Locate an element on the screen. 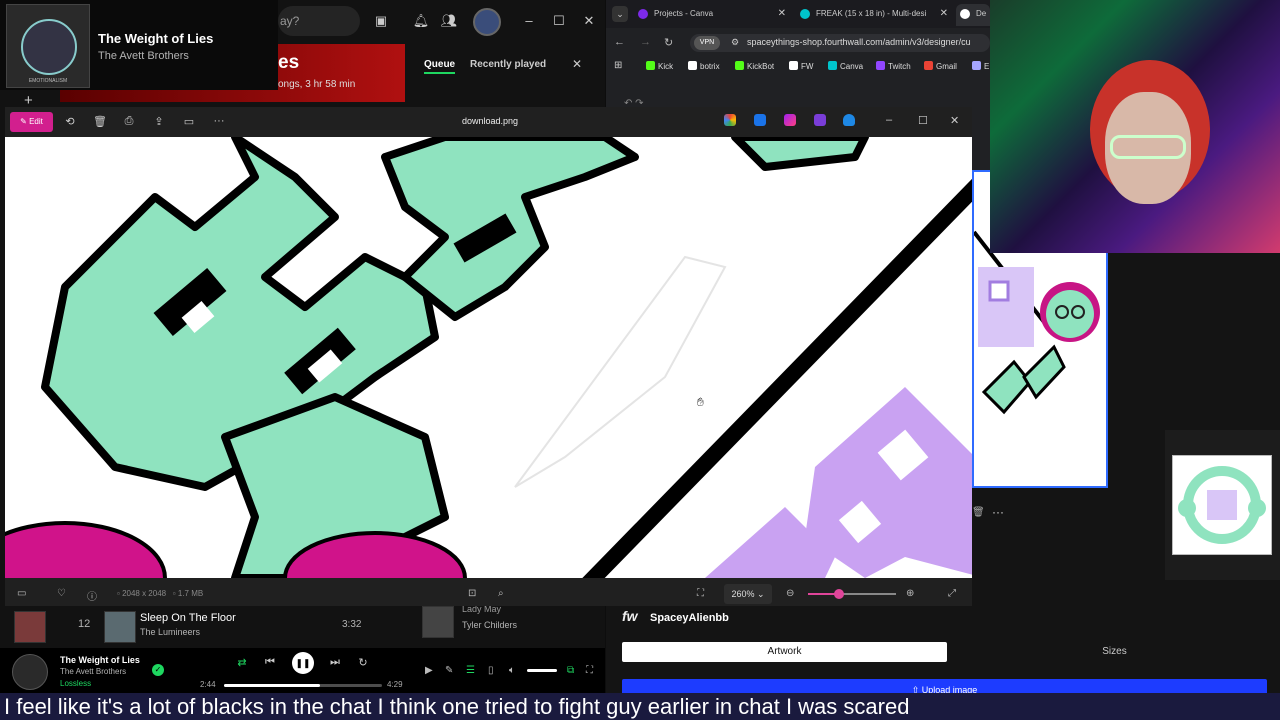 The image size is (1280, 720). track-thumb is located at coordinates (30, 627).